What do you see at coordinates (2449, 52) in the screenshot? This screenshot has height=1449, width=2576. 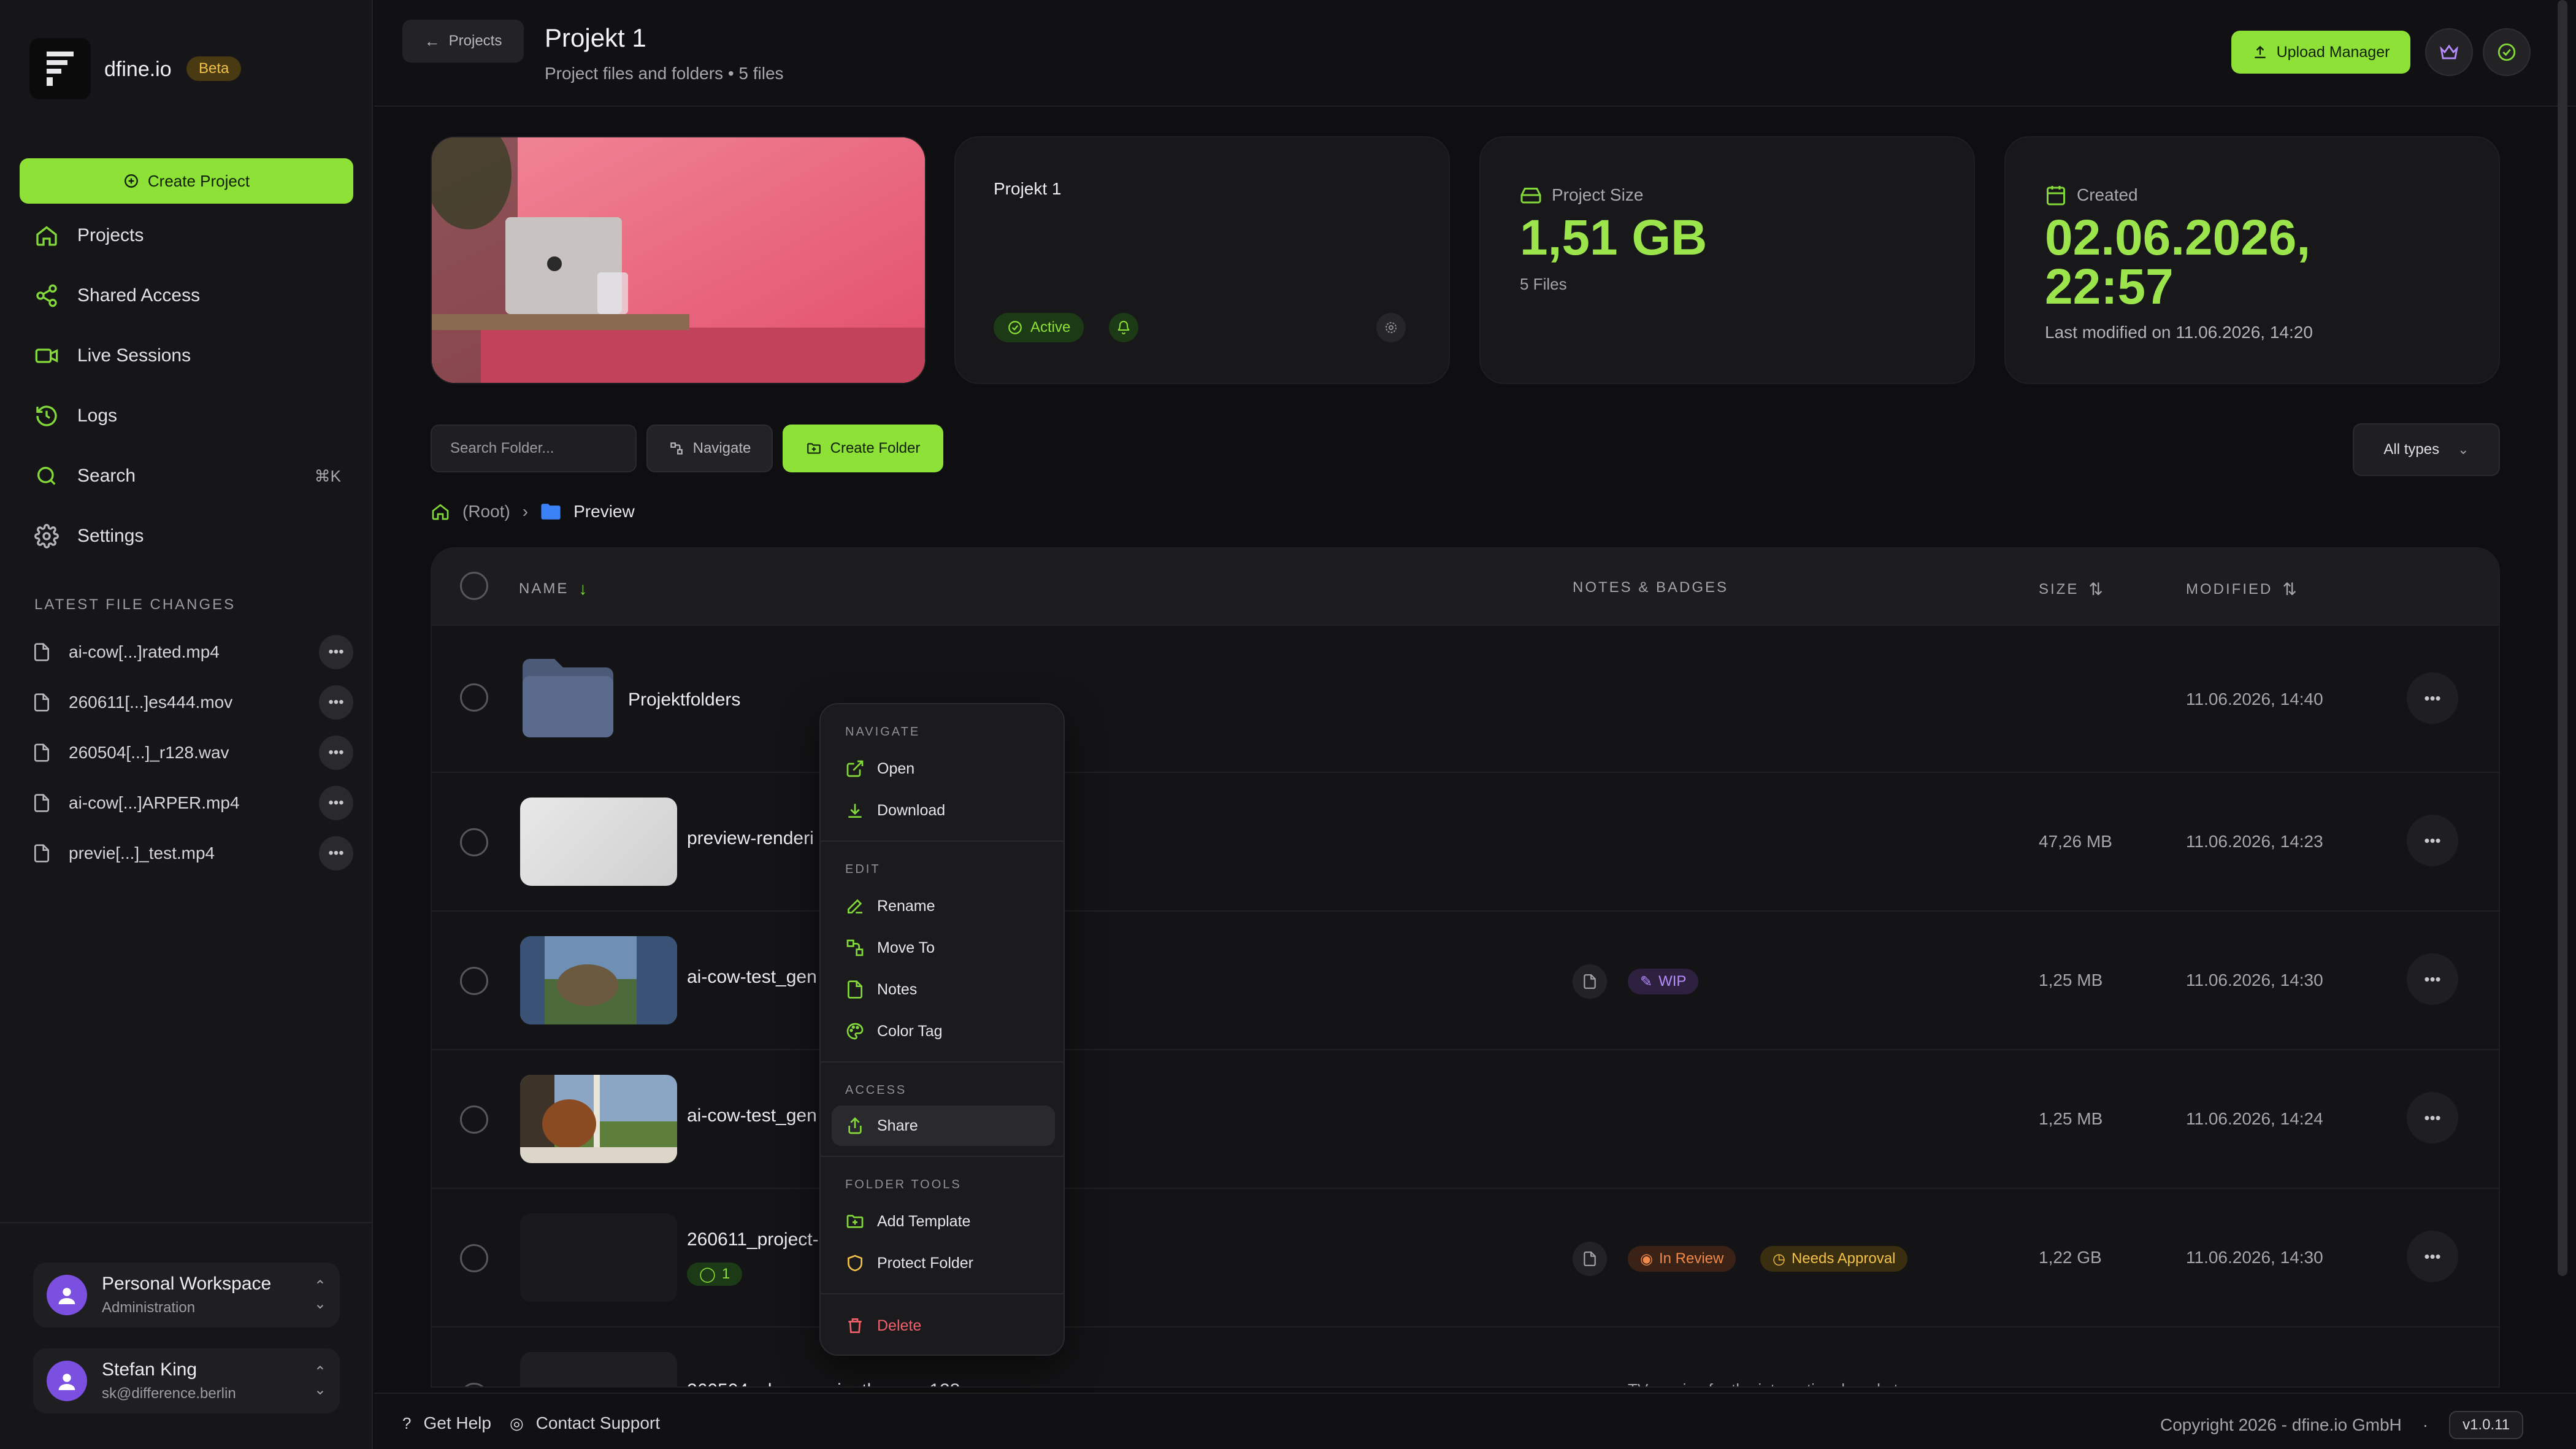 I see `upgrade-button` at bounding box center [2449, 52].